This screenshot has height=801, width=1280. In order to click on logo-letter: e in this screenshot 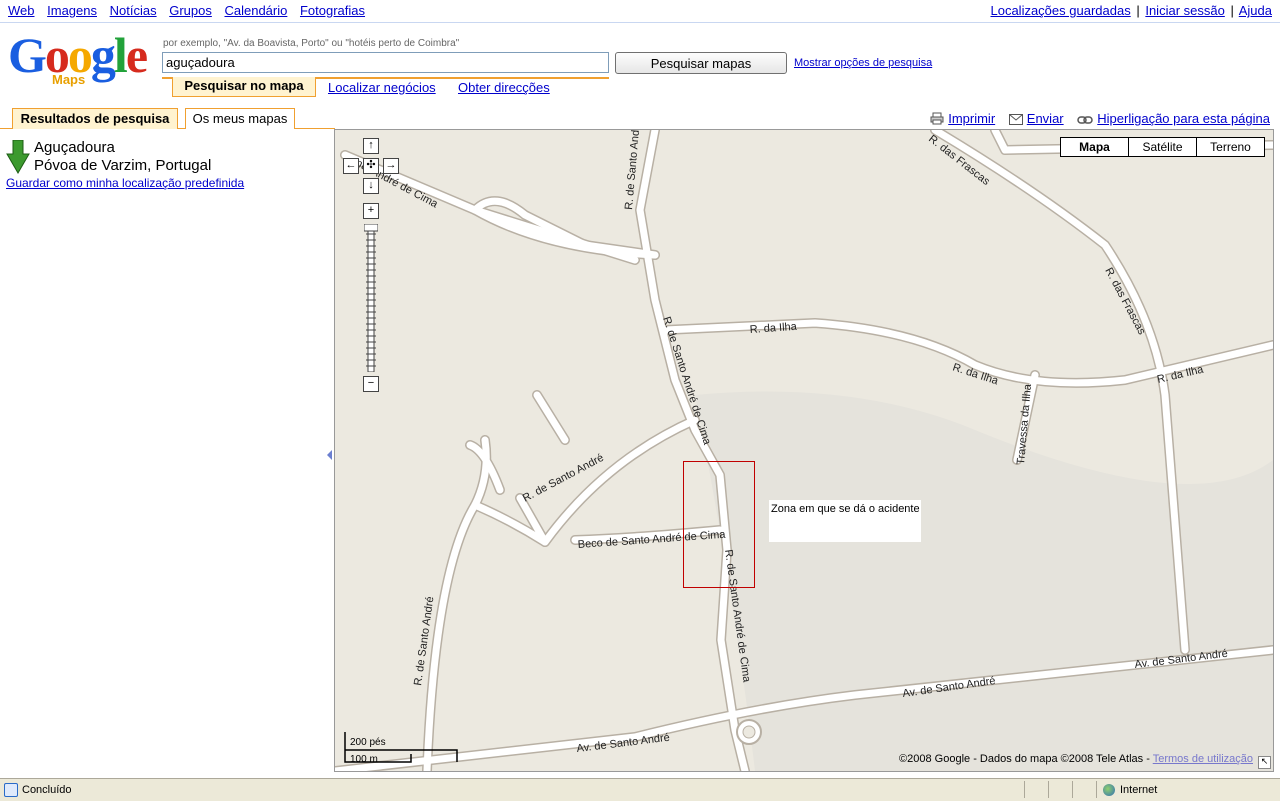, I will do `click(136, 55)`.